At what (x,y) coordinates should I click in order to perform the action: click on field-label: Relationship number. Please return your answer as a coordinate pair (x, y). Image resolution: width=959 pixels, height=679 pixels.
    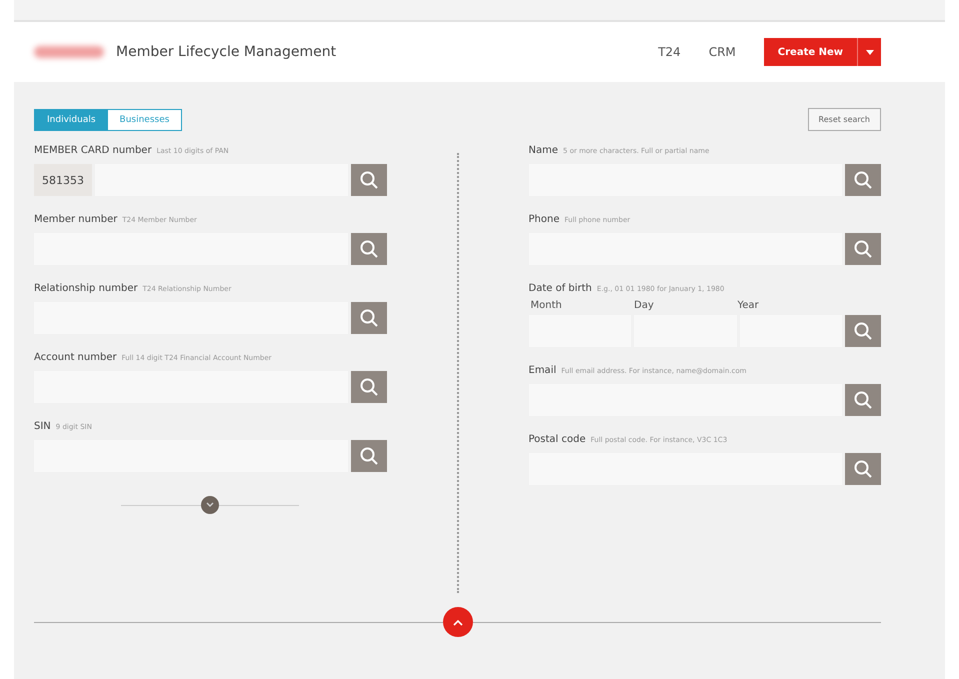
    Looking at the image, I should click on (86, 288).